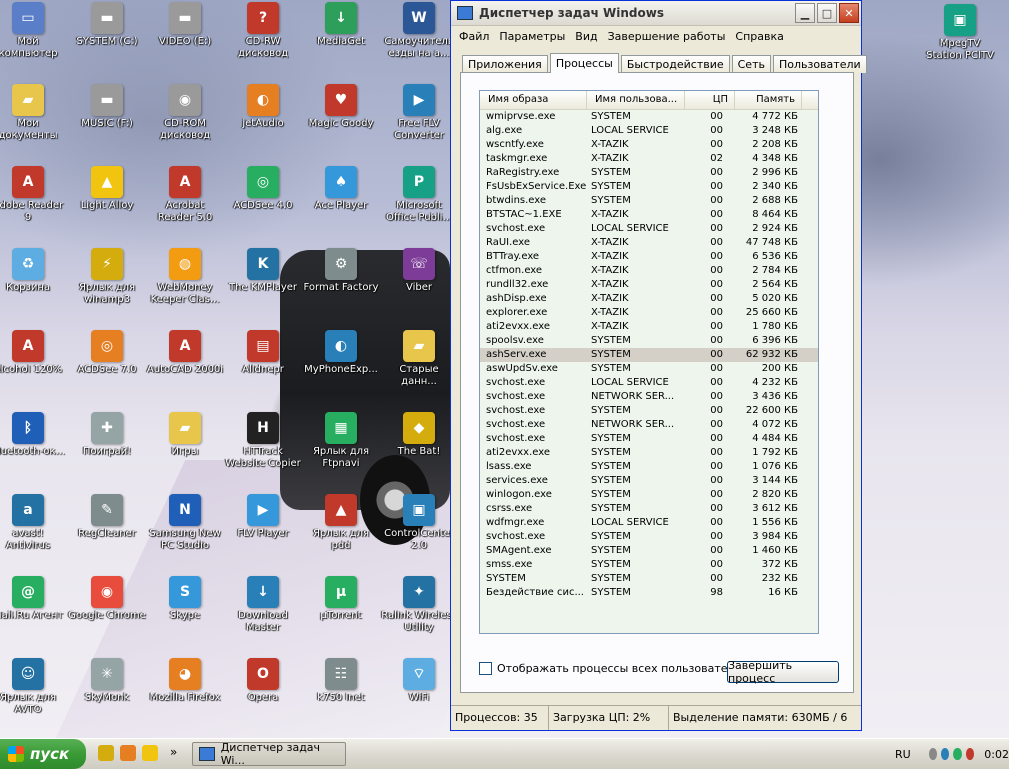  Describe the element at coordinates (960, 33) in the screenshot. I see `desktop-icon-mpegtv: ▣ MpegTV Station PCITV` at that location.